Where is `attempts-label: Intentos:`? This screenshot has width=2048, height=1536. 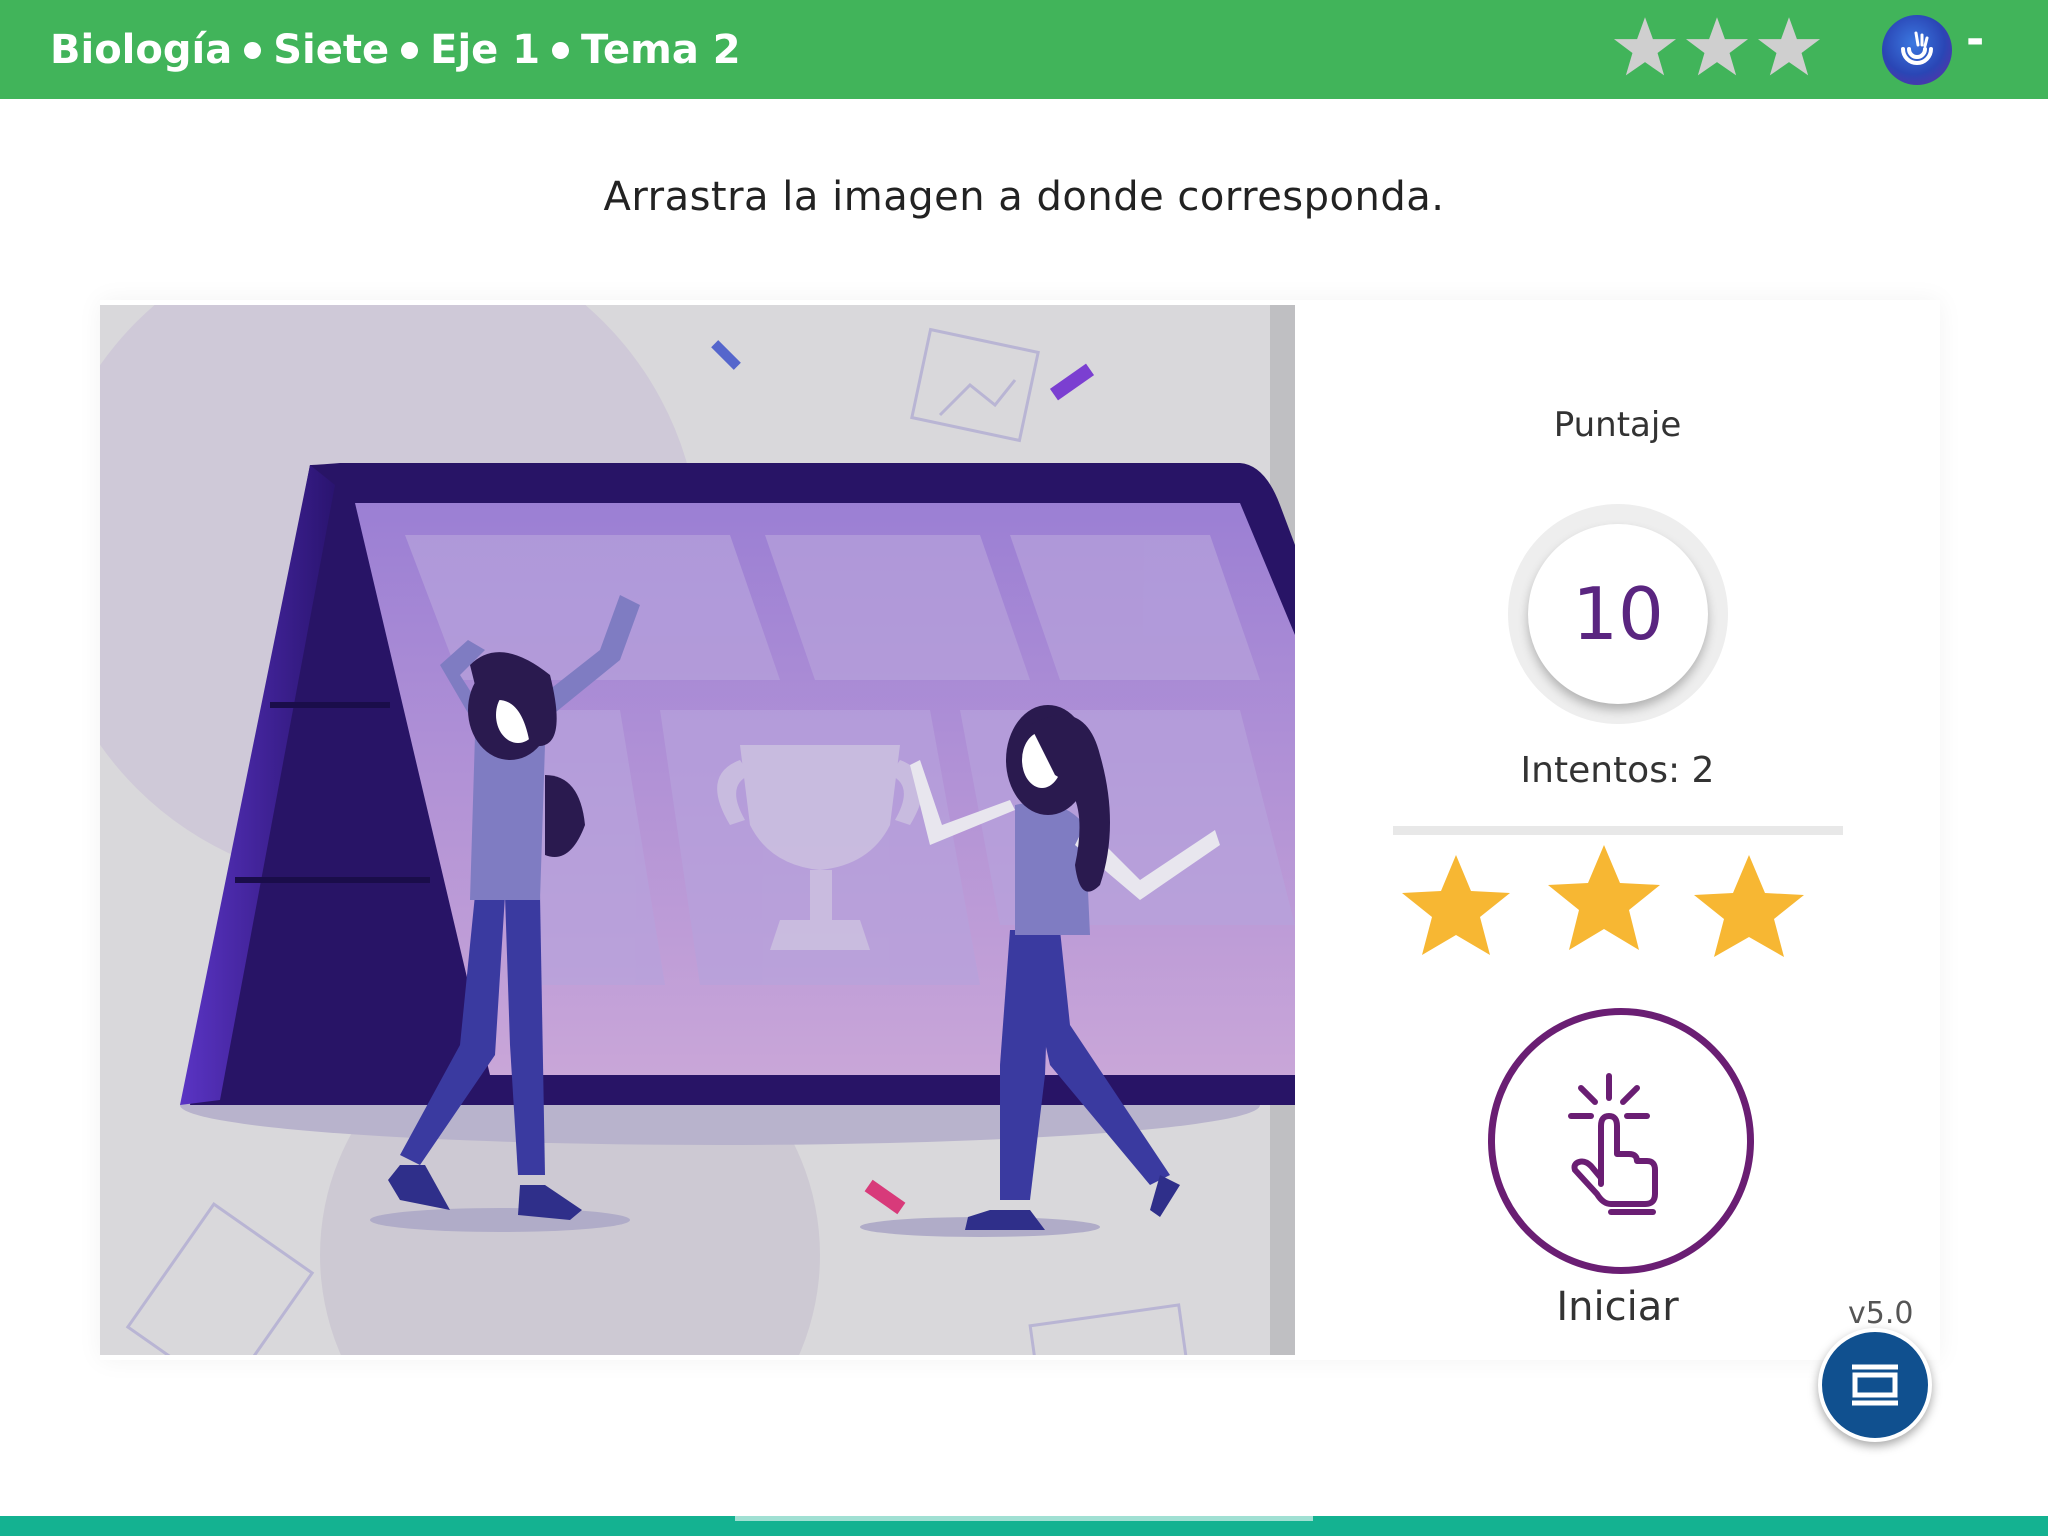 attempts-label: Intentos: is located at coordinates (1600, 770).